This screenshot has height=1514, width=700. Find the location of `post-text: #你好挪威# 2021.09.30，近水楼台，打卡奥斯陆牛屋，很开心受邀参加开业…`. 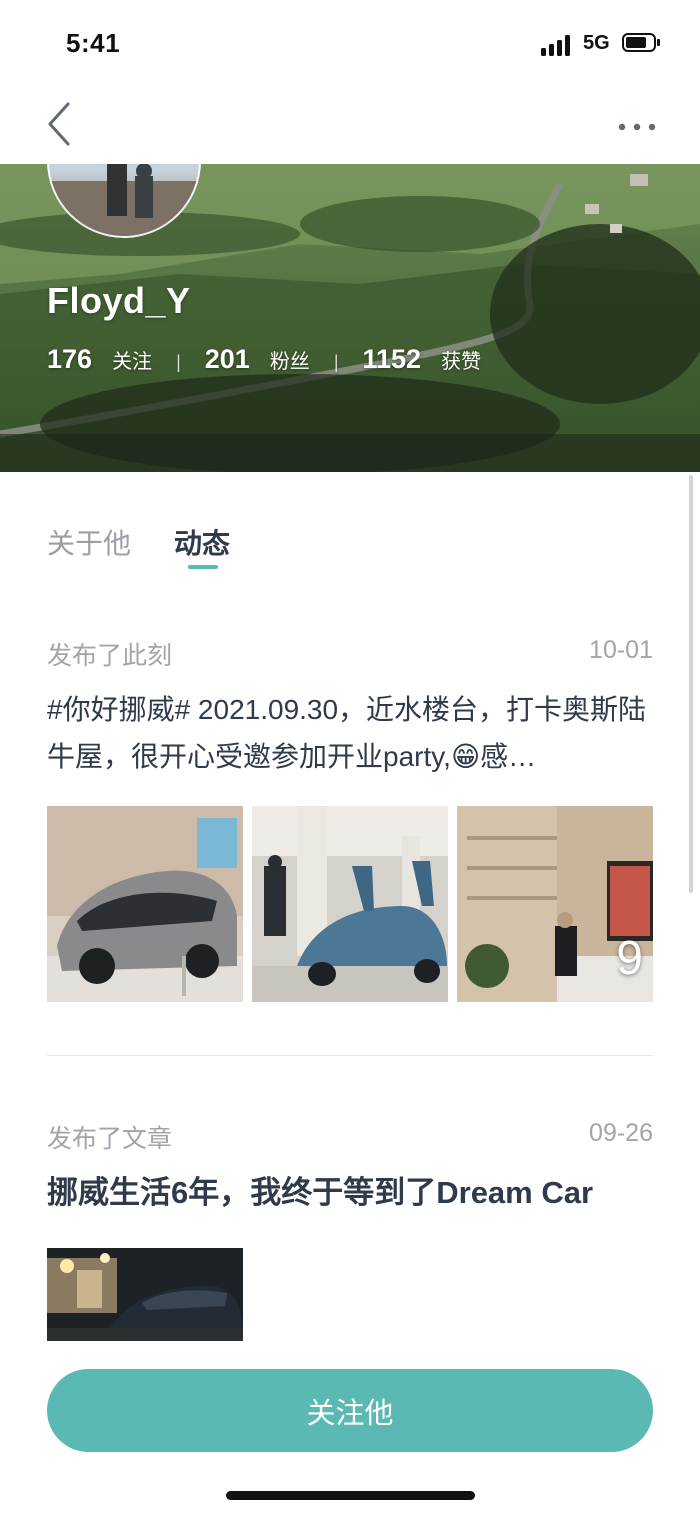

post-text: #你好挪威# 2021.09.30，近水楼台，打卡奥斯陆牛屋，很开心受邀参加开业… is located at coordinates (350, 733).